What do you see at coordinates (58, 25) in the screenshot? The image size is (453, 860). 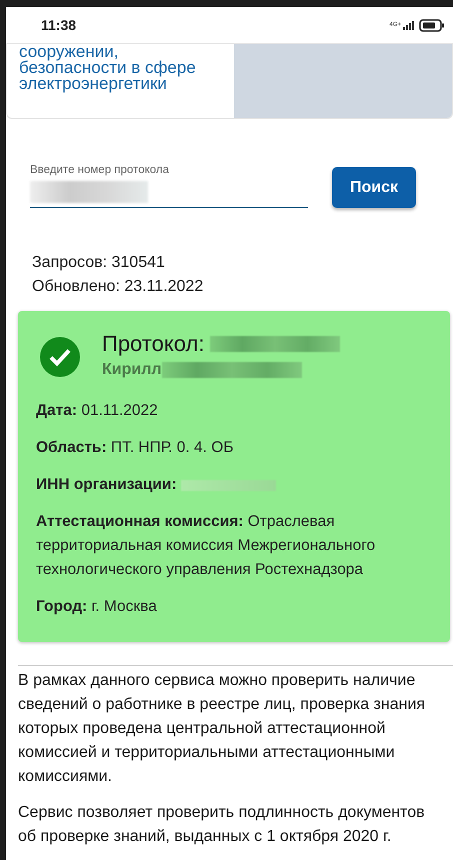 I see `status-time: 11:38` at bounding box center [58, 25].